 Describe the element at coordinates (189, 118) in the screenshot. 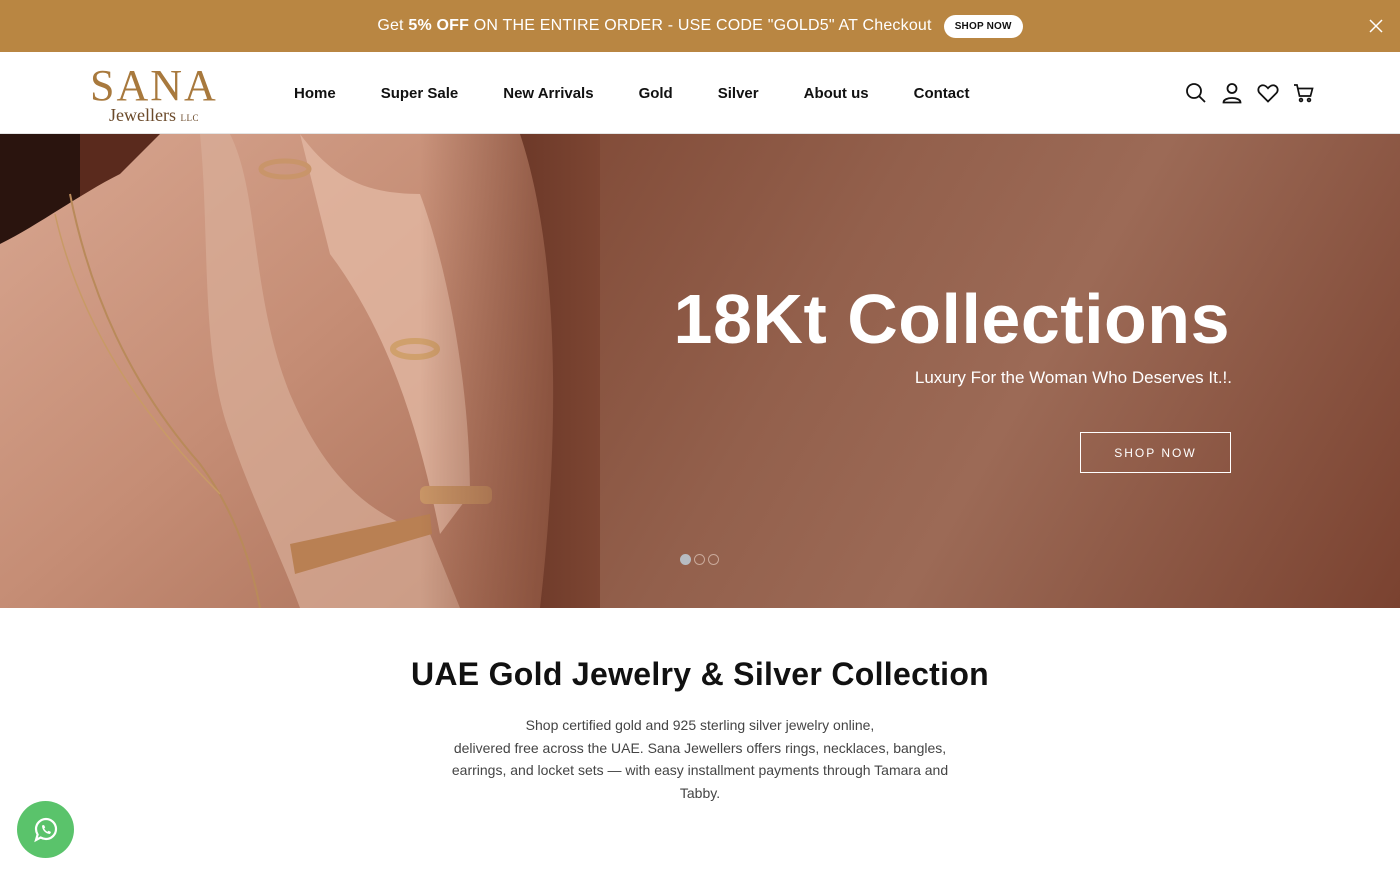

I see `logo-llc: LLC` at that location.